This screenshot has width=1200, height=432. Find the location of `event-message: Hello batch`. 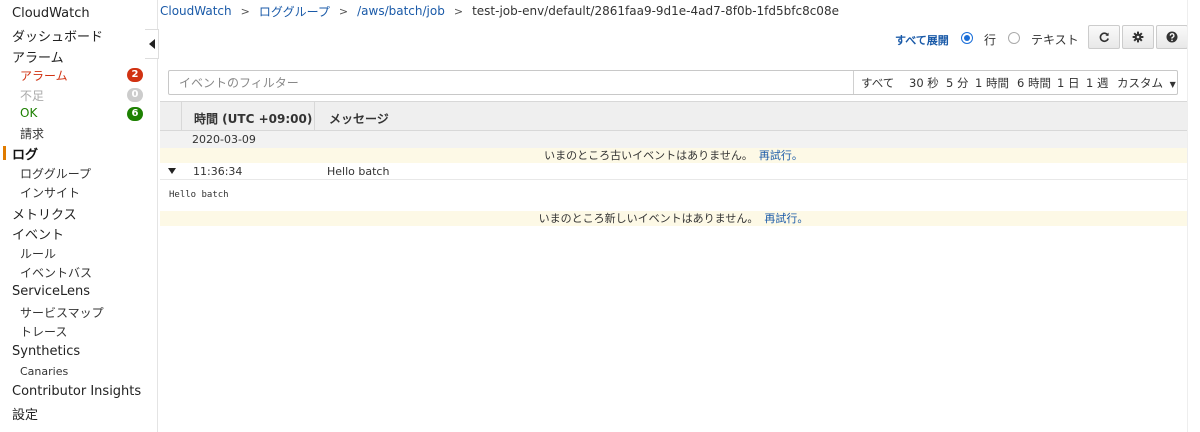

event-message: Hello batch is located at coordinates (358, 171).